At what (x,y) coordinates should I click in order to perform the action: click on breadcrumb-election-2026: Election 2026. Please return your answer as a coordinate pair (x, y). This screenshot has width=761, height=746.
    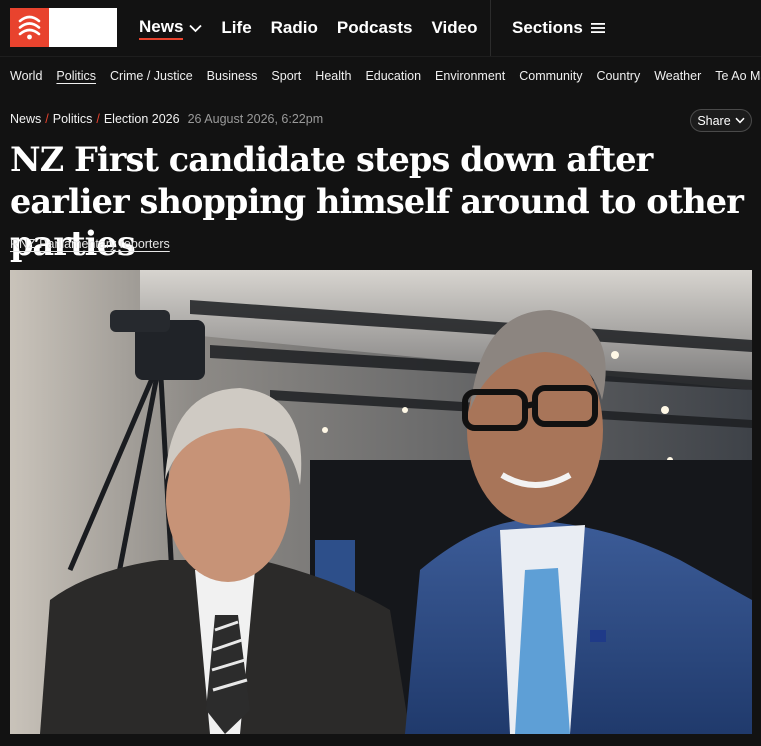
    Looking at the image, I should click on (142, 119).